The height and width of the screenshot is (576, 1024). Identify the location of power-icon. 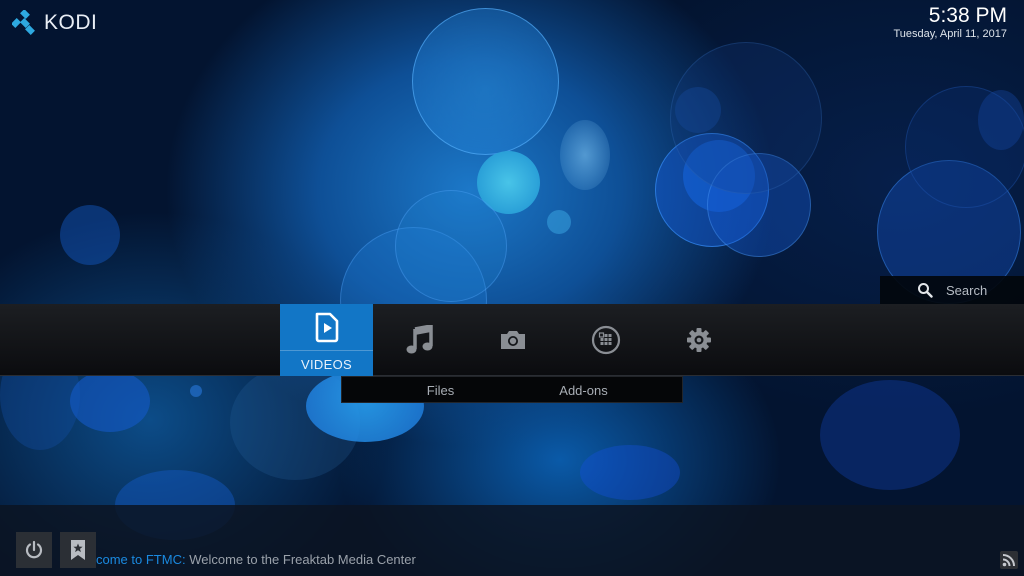
(34, 549).